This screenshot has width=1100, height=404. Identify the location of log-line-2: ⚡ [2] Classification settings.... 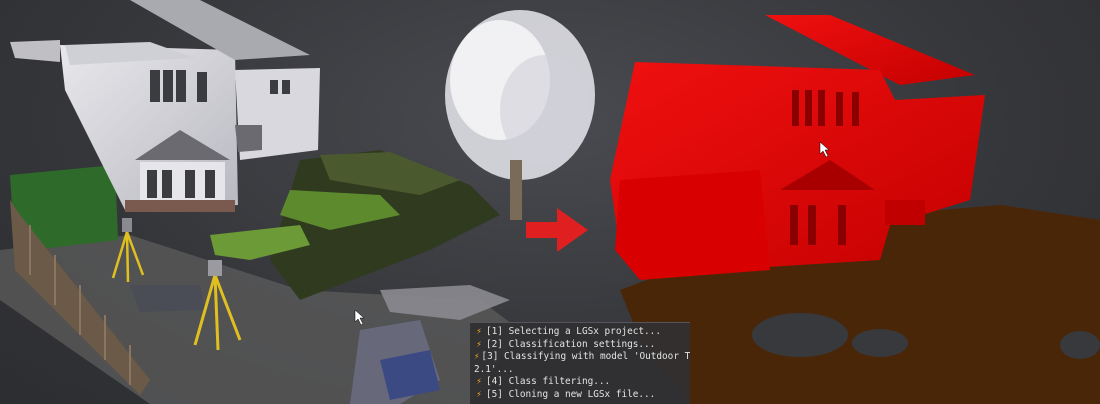
(582, 345).